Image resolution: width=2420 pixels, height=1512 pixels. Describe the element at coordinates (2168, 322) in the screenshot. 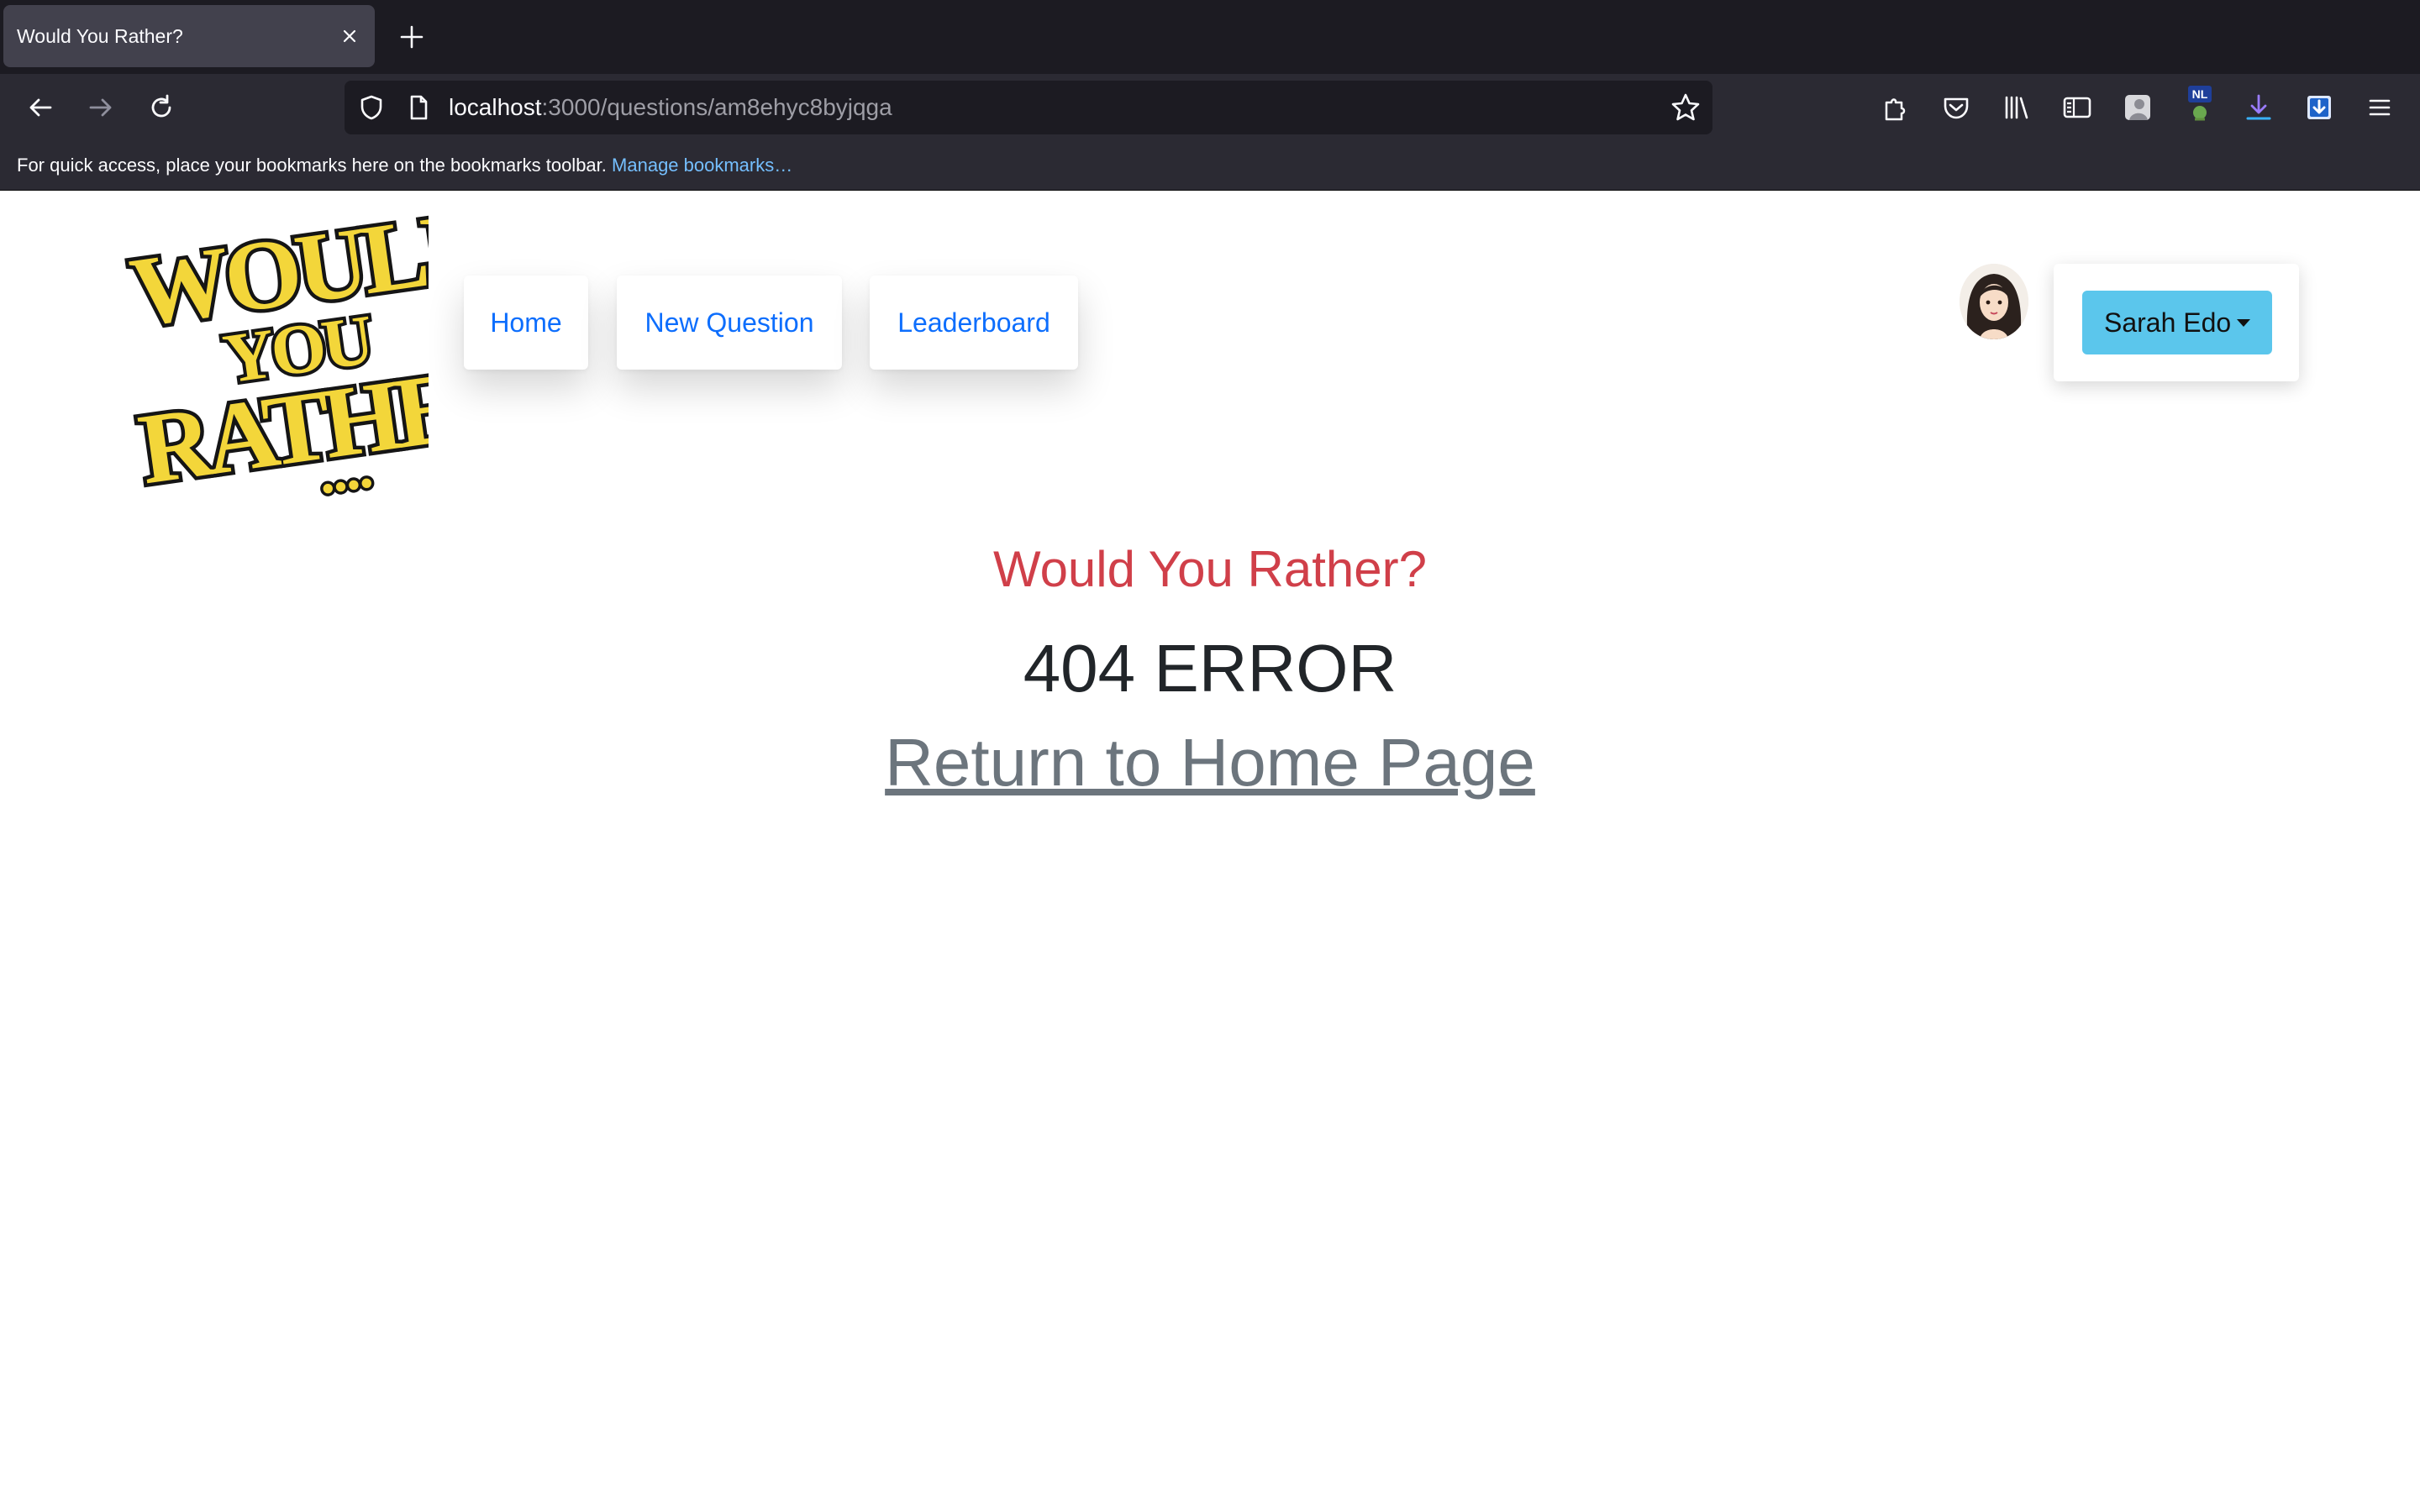

I see `user-name: Sarah Edo` at that location.